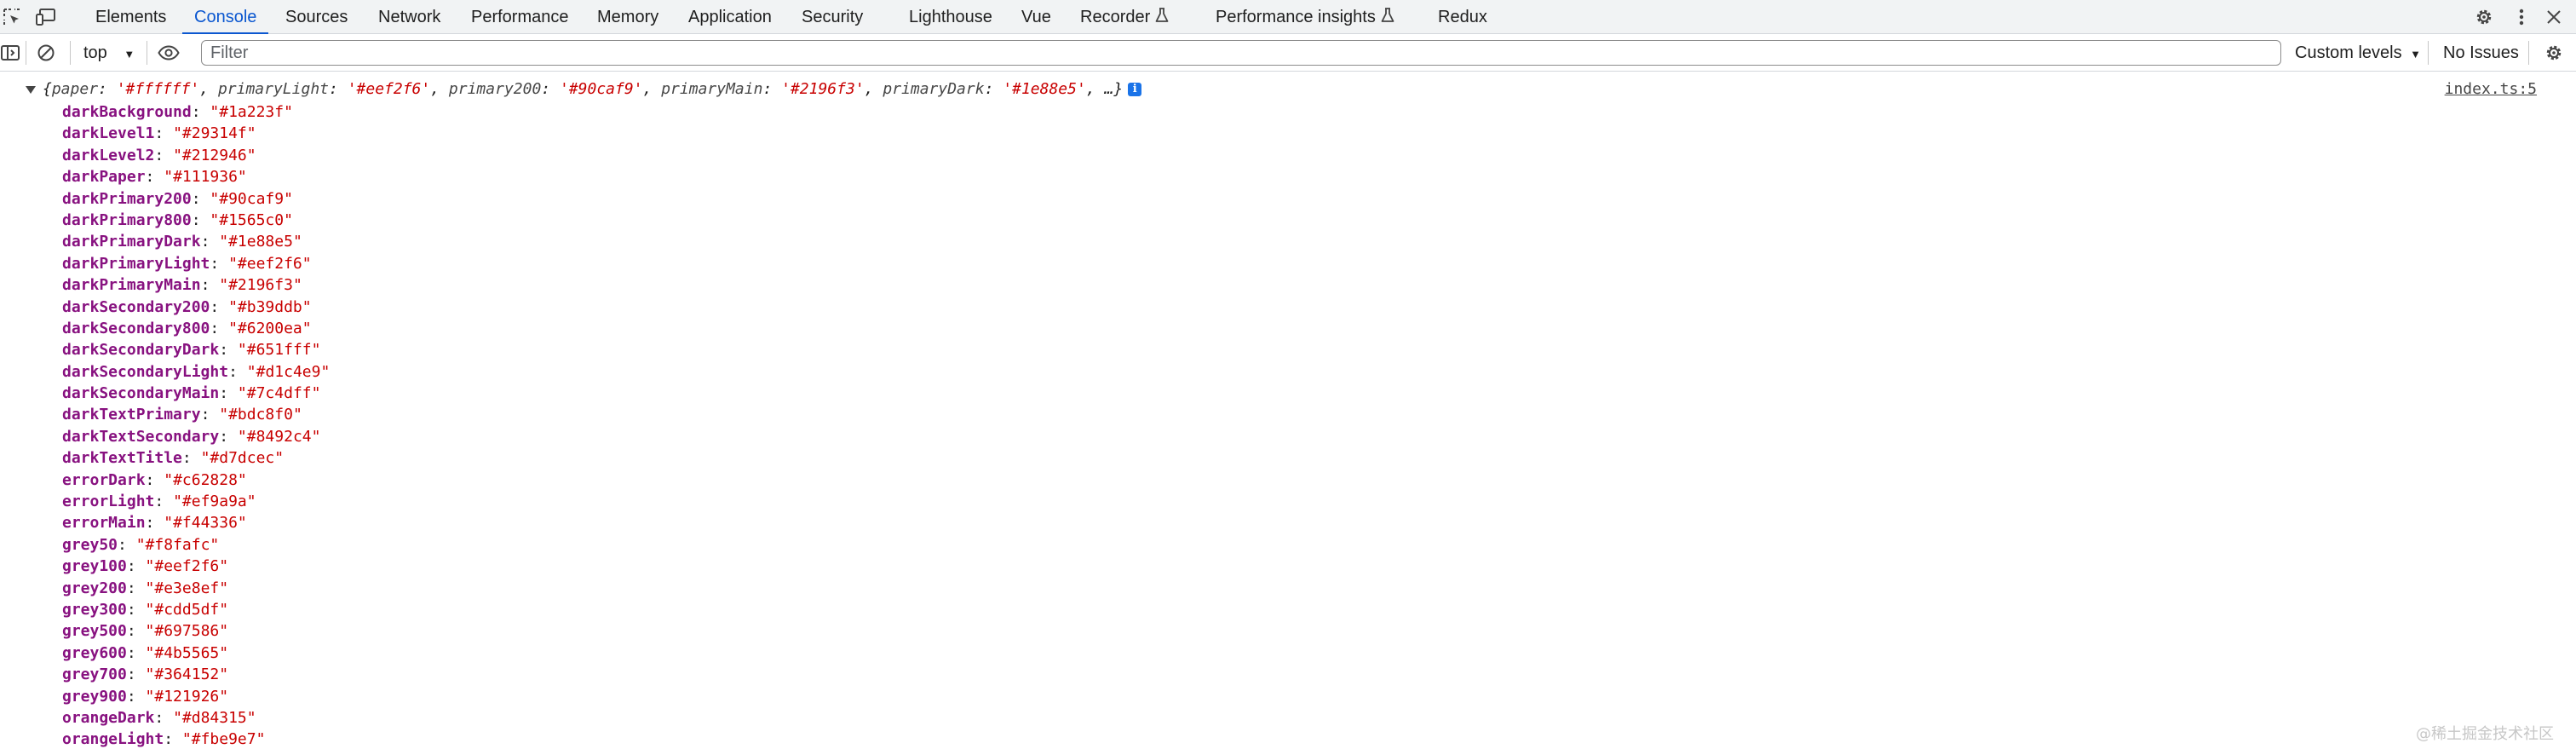 The height and width of the screenshot is (749, 2576). I want to click on property-value: "#121926", so click(187, 697).